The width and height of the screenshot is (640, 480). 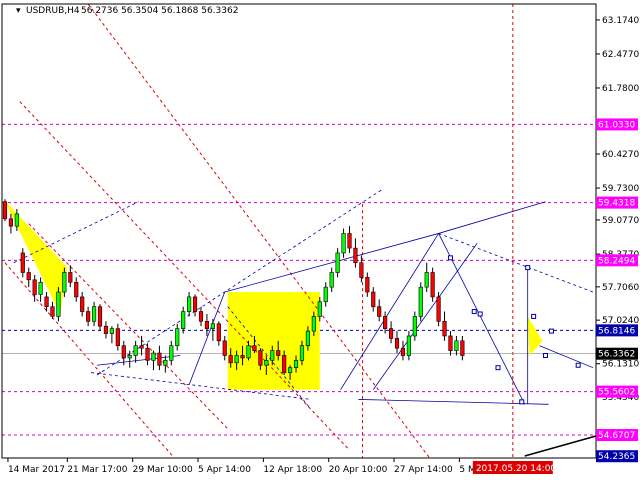 What do you see at coordinates (560, 446) in the screenshot?
I see `projection-line` at bounding box center [560, 446].